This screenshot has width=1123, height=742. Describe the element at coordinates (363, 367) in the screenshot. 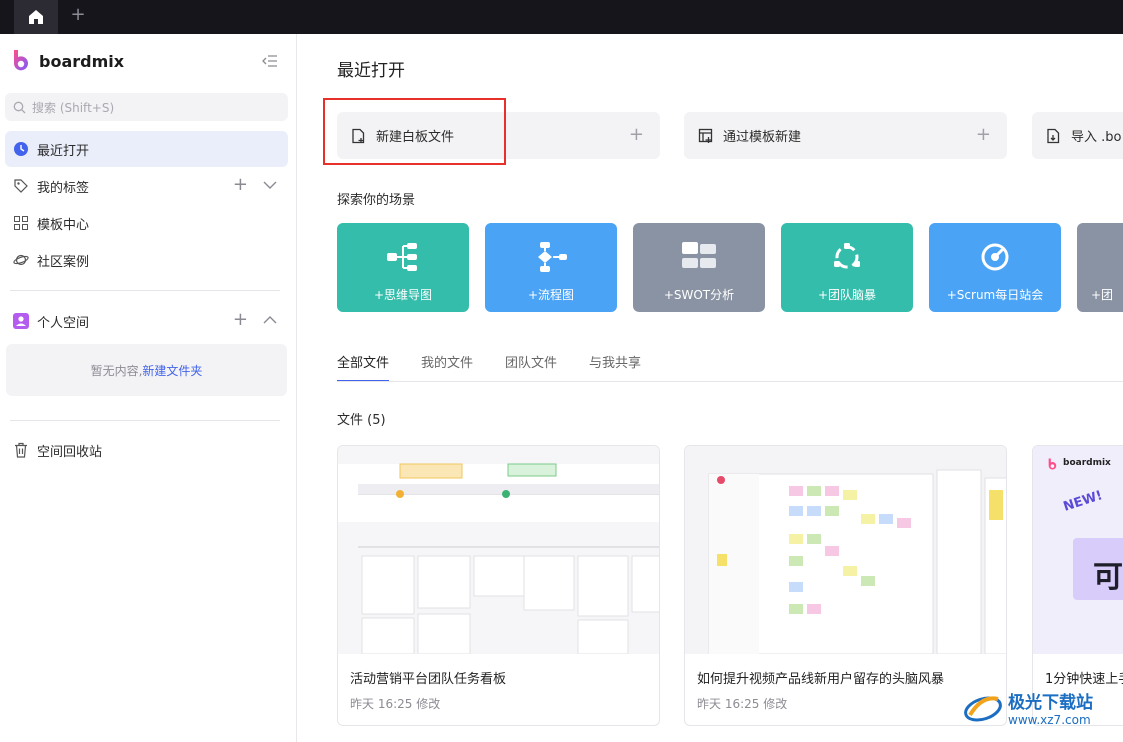

I see `tab-all-files: 全部文件` at that location.